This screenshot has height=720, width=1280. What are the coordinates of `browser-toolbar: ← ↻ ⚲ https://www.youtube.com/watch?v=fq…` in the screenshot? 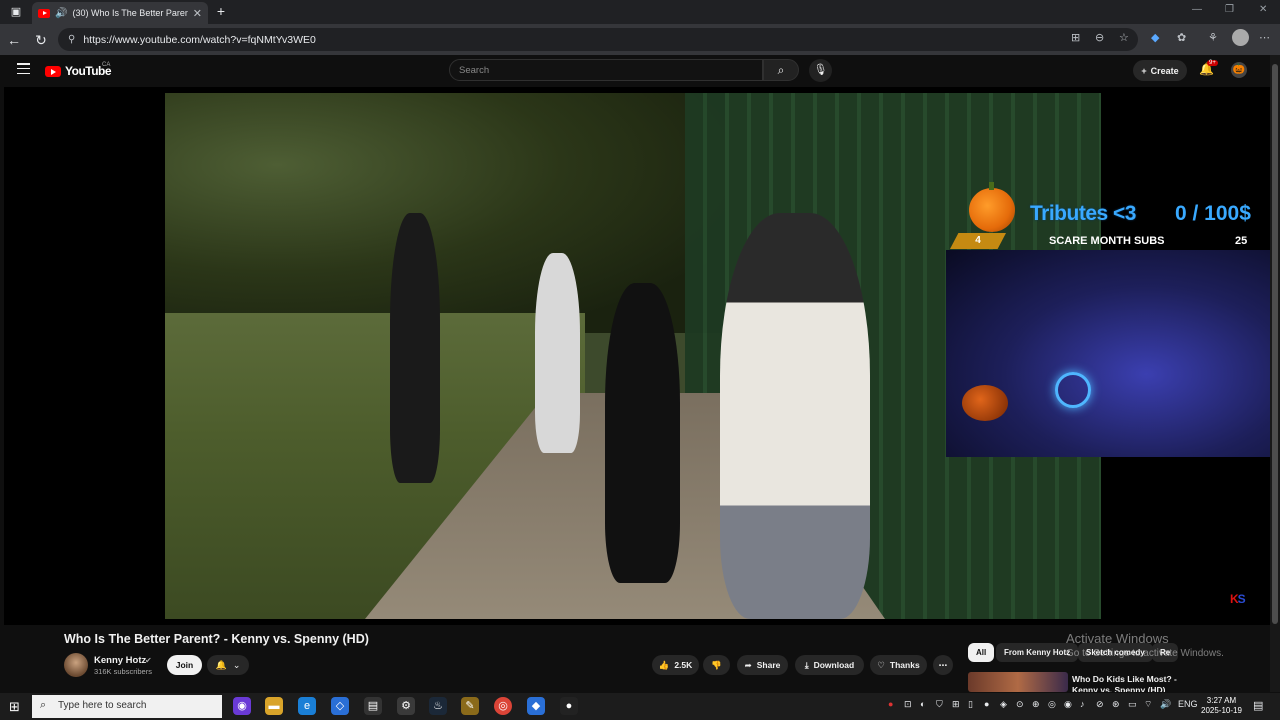 It's located at (640, 39).